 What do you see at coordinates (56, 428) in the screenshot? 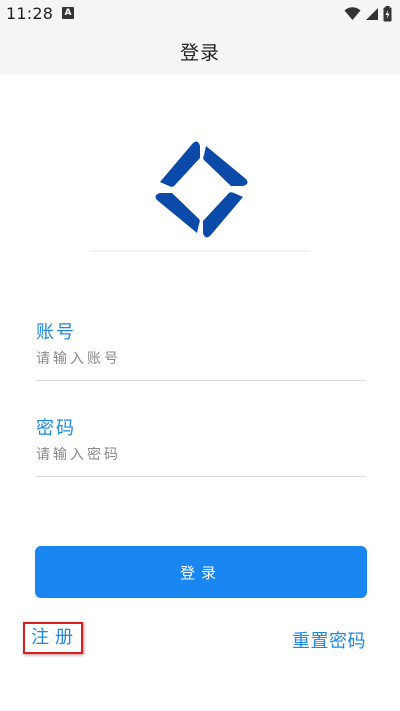
I see `password-label: 密码` at bounding box center [56, 428].